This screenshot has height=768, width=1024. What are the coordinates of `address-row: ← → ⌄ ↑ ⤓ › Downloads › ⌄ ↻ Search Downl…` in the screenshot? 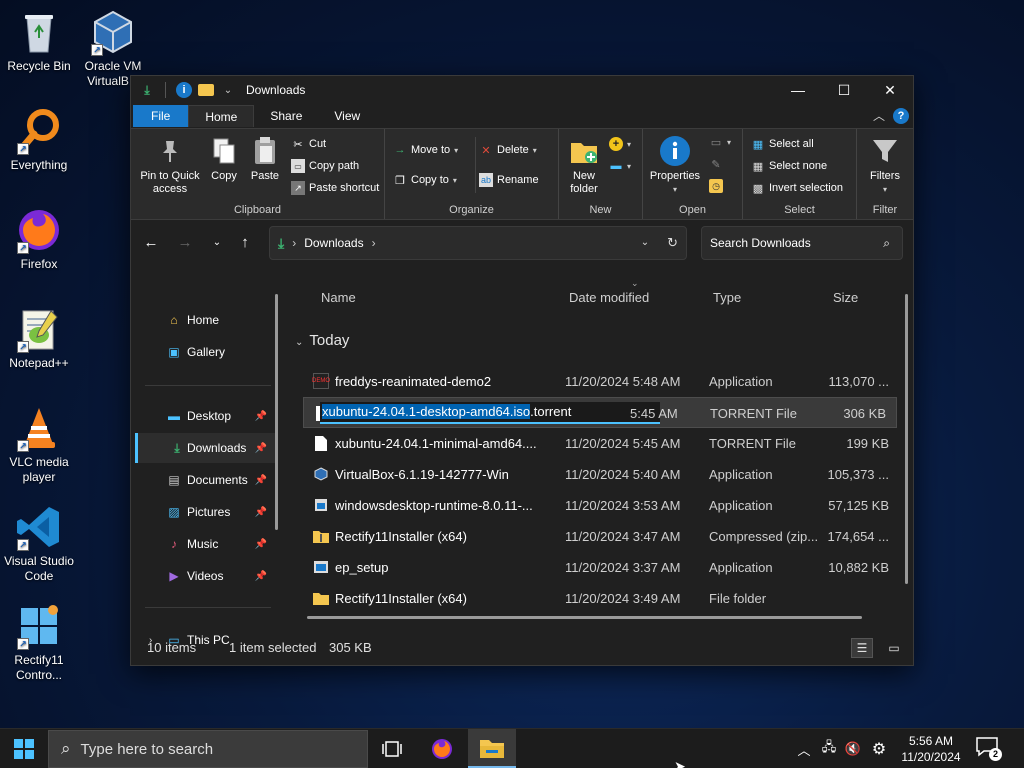 It's located at (522, 243).